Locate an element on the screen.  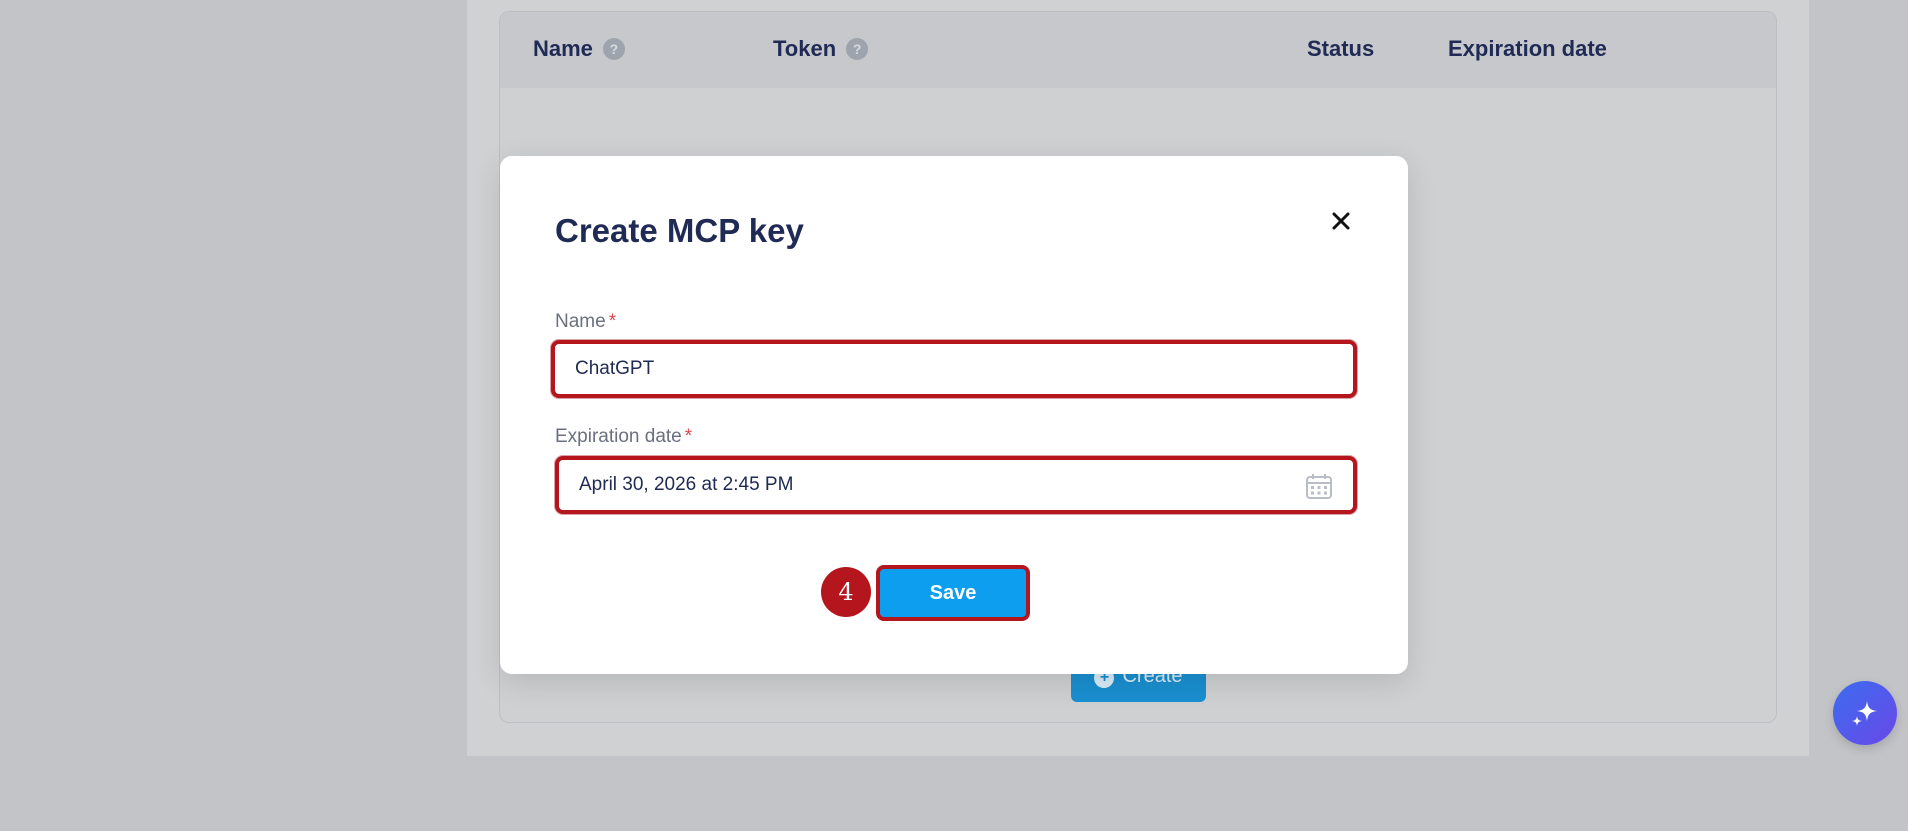
column-header-expiration-date: Expiration date is located at coordinates (1527, 48).